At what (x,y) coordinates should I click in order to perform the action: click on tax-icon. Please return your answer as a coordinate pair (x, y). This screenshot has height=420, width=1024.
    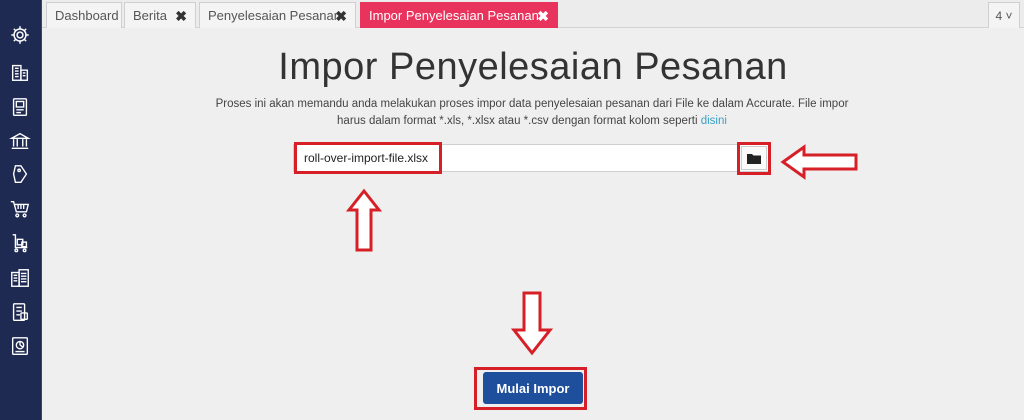
    Looking at the image, I should click on (20, 312).